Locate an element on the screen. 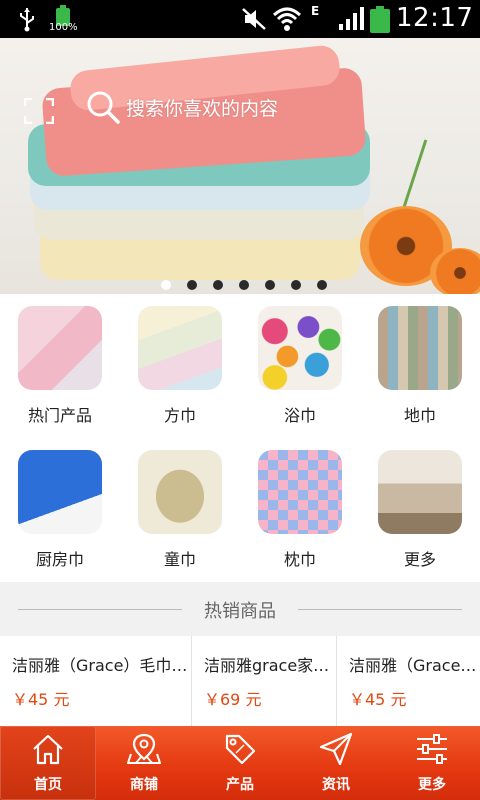 Image resolution: width=480 pixels, height=800 pixels. signal-icon is located at coordinates (351, 18).